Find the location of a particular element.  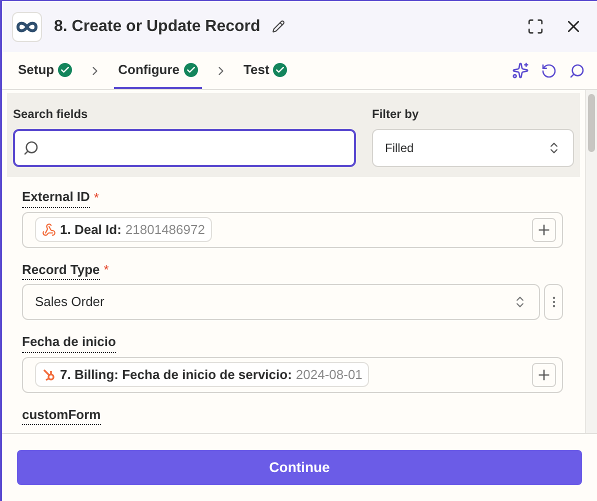

search-label: Search fields is located at coordinates (51, 114).